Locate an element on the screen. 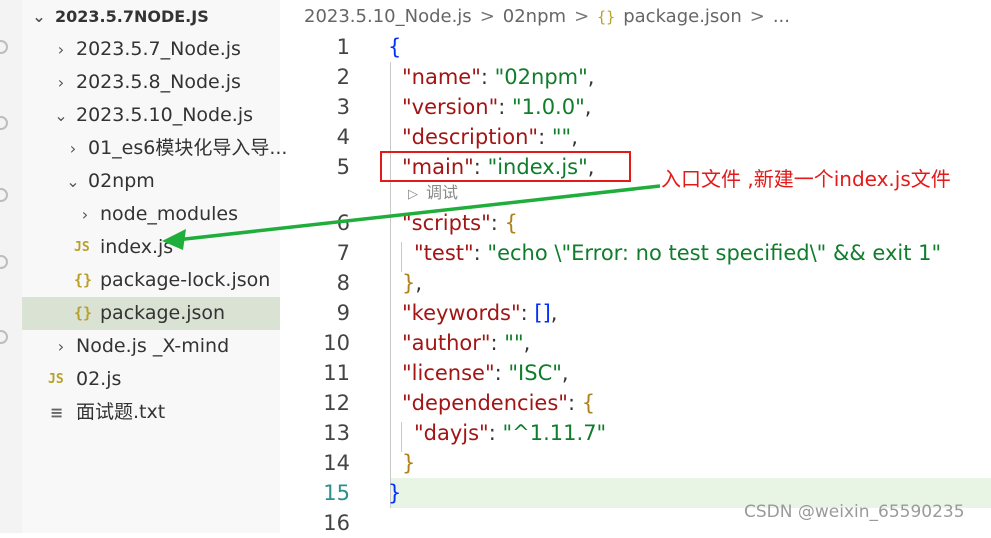 This screenshot has width=991, height=538. code-line: "description": "", is located at coordinates (490, 137).